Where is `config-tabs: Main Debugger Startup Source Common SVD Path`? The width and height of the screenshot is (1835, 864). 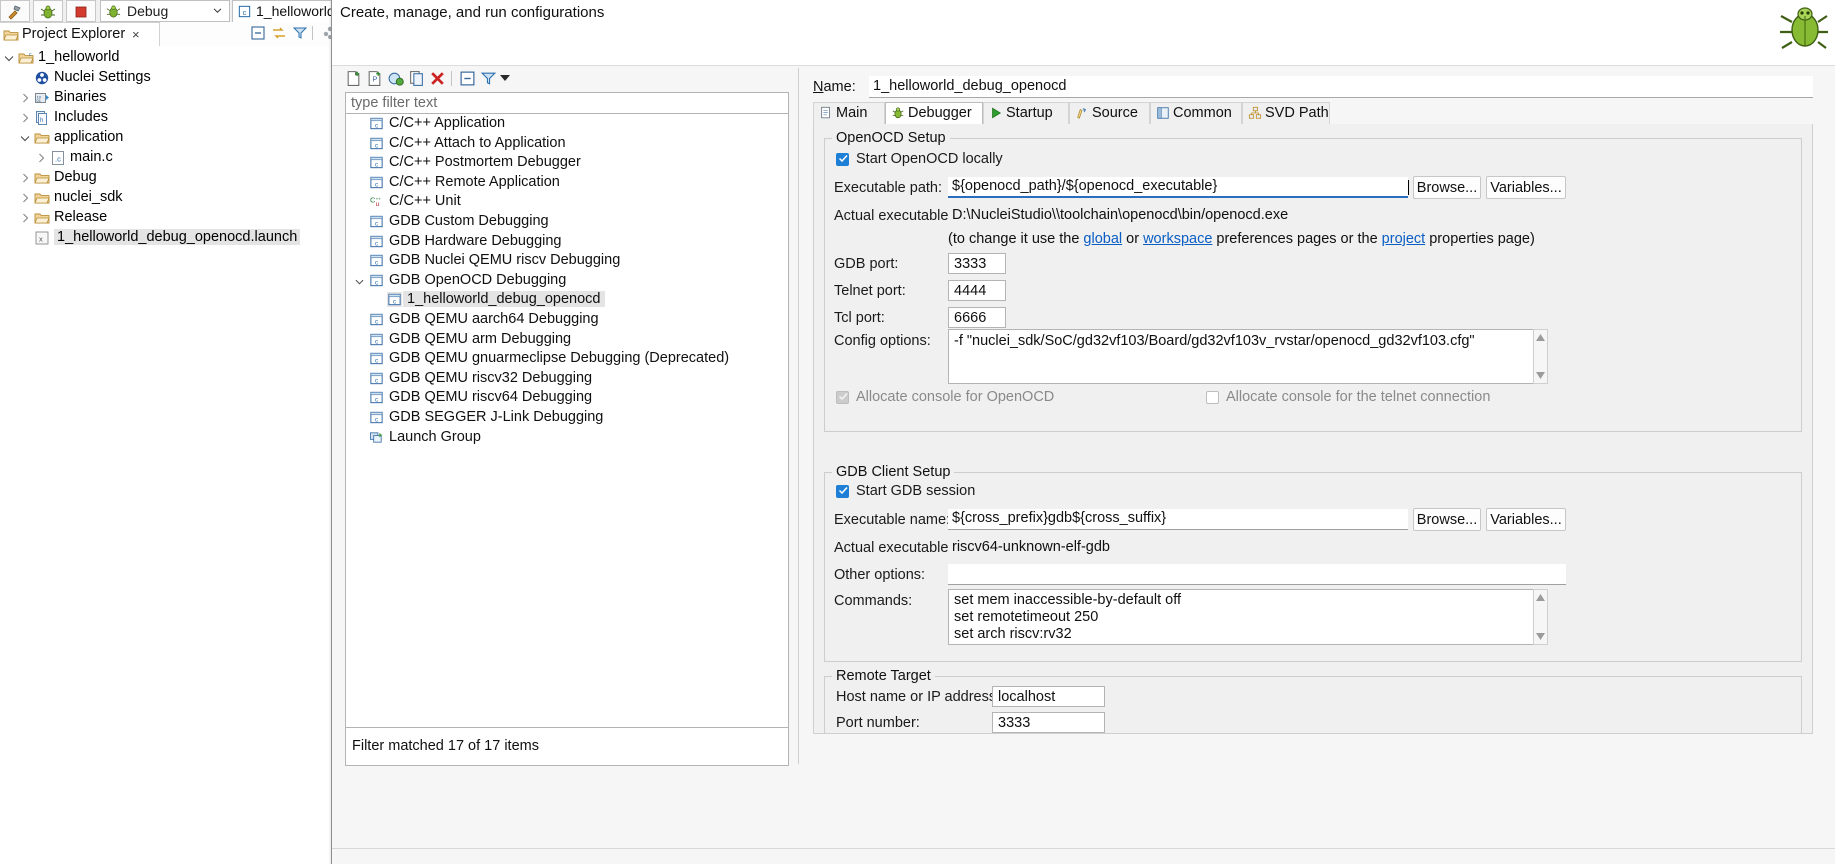
config-tabs: Main Debugger Startup Source Common SVD Path is located at coordinates (1313, 113).